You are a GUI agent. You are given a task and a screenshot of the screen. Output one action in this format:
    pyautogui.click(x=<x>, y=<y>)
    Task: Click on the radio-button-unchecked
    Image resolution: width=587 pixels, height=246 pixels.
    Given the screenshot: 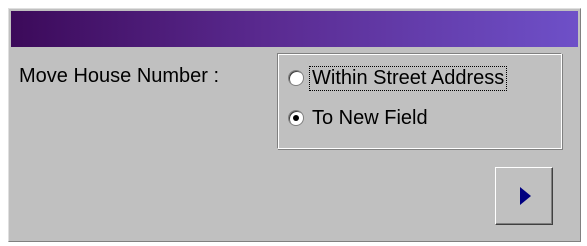 What is the action you would take?
    pyautogui.click(x=296, y=78)
    